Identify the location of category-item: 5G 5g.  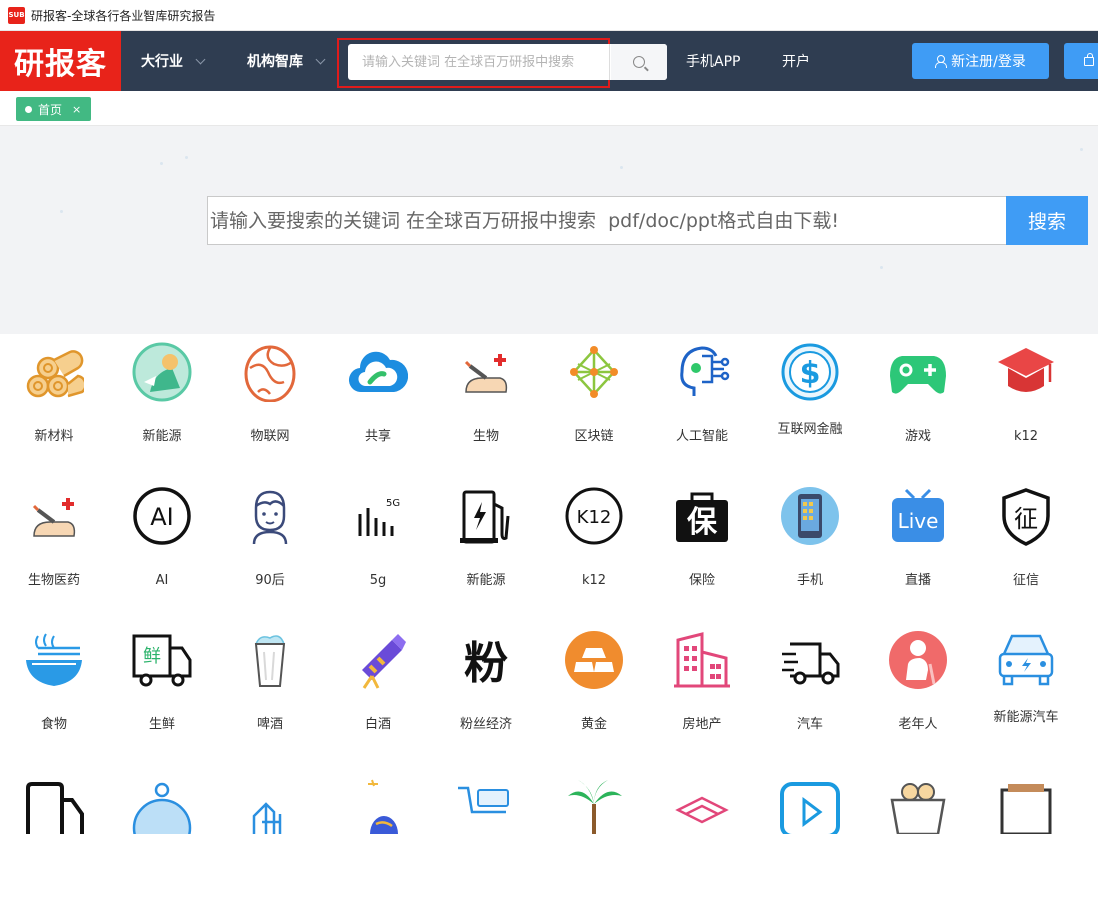
(378, 550).